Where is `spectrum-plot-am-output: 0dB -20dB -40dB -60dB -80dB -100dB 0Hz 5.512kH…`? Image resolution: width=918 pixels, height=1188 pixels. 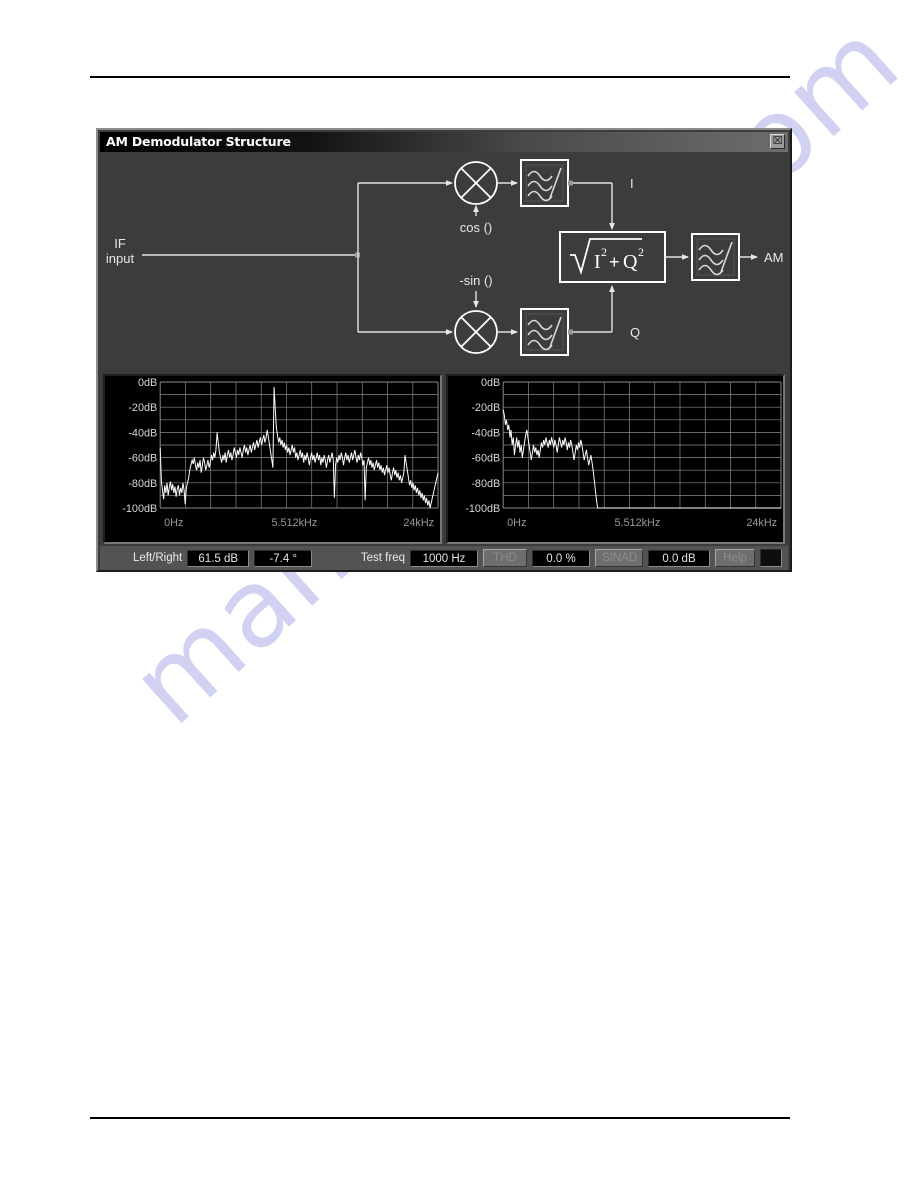 spectrum-plot-am-output: 0dB -20dB -40dB -60dB -80dB -100dB 0Hz 5.512kH… is located at coordinates (615, 459).